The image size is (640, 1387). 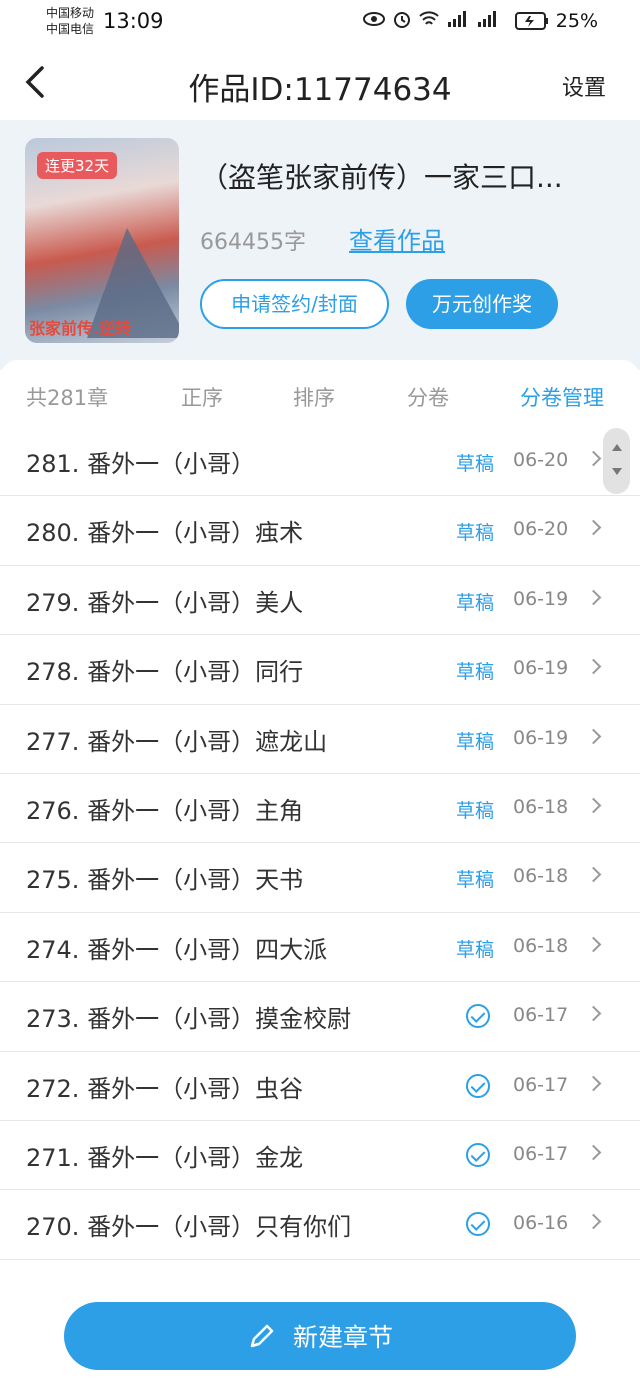 I want to click on page-title: 作品ID:11774634, so click(x=320, y=90).